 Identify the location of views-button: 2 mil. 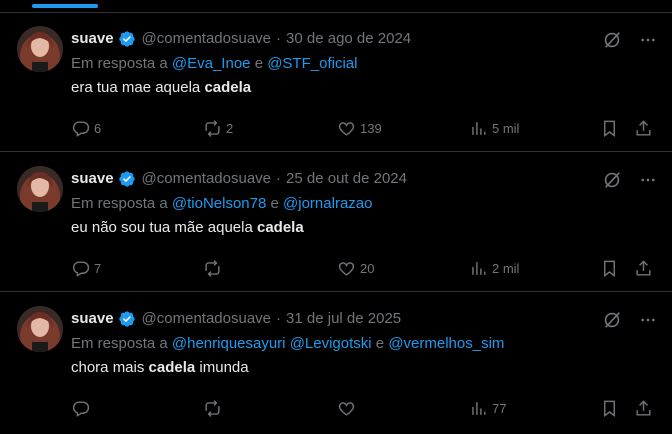
(494, 268).